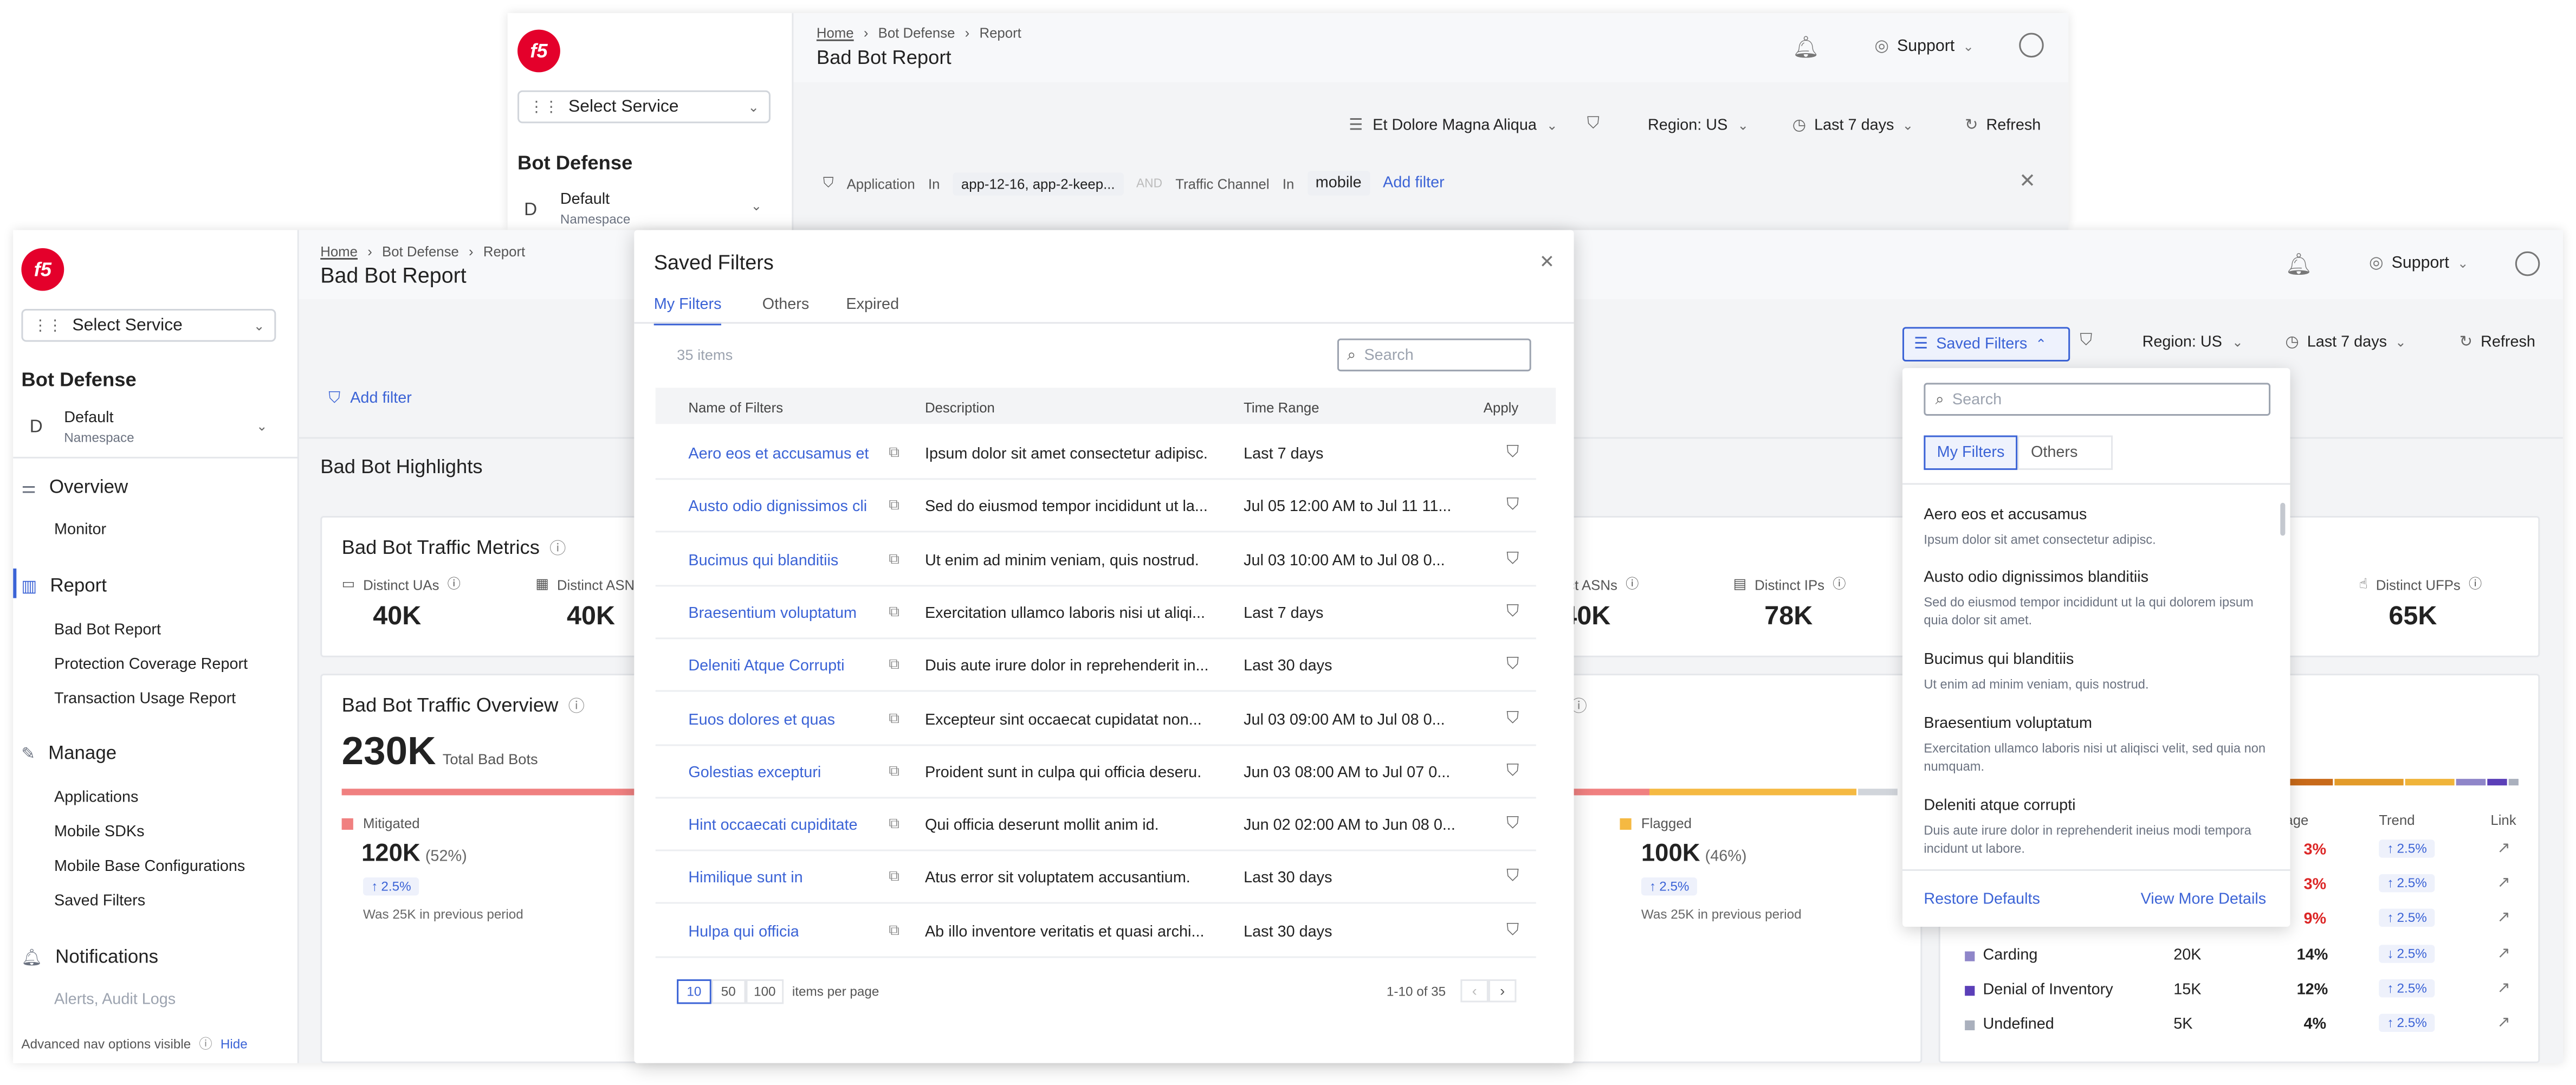  Describe the element at coordinates (763, 560) in the screenshot. I see `filter-name: Bucimus qui blanditiis` at that location.